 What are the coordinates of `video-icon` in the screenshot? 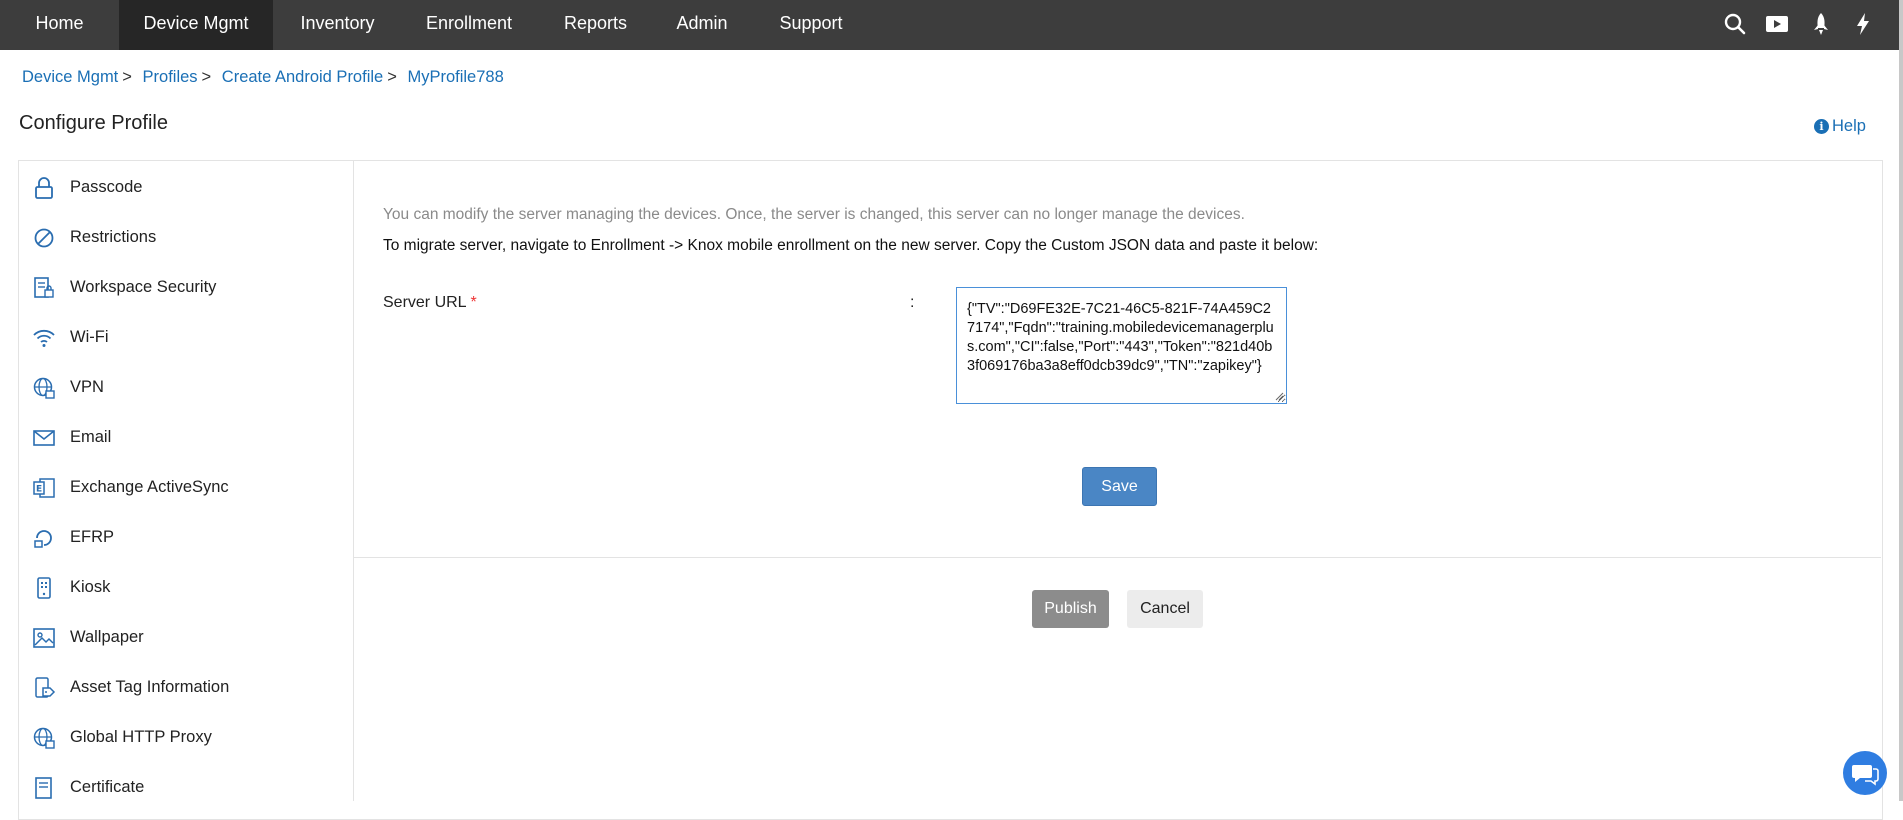 It's located at (1777, 24).